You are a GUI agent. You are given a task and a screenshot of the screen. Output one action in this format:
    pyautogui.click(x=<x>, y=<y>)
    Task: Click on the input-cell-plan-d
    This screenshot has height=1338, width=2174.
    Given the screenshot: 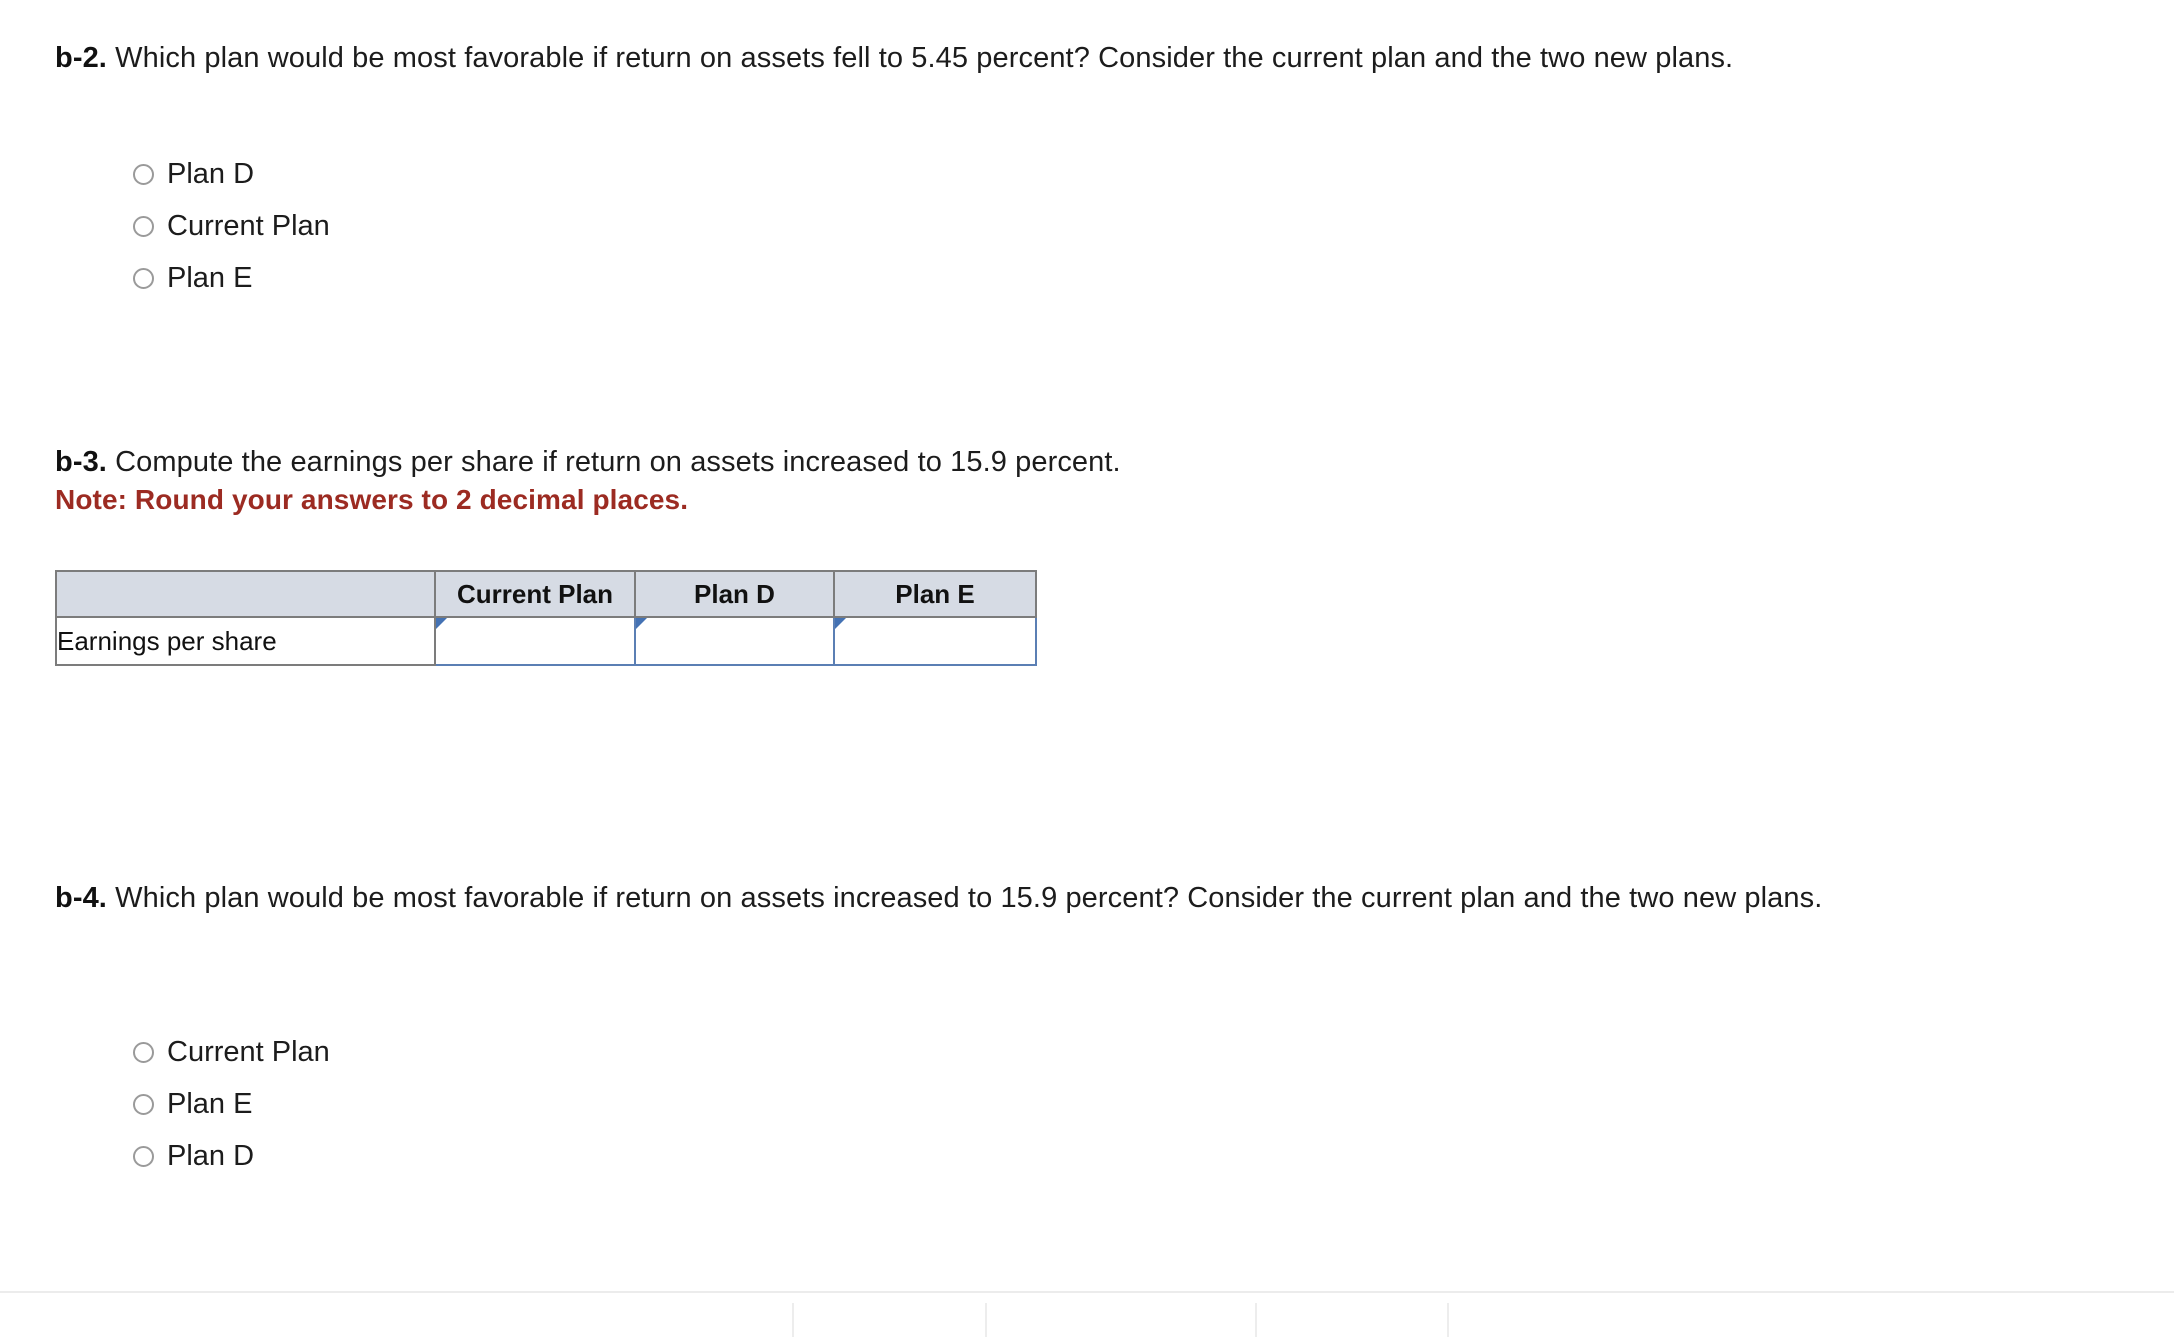 What is the action you would take?
    pyautogui.click(x=734, y=641)
    